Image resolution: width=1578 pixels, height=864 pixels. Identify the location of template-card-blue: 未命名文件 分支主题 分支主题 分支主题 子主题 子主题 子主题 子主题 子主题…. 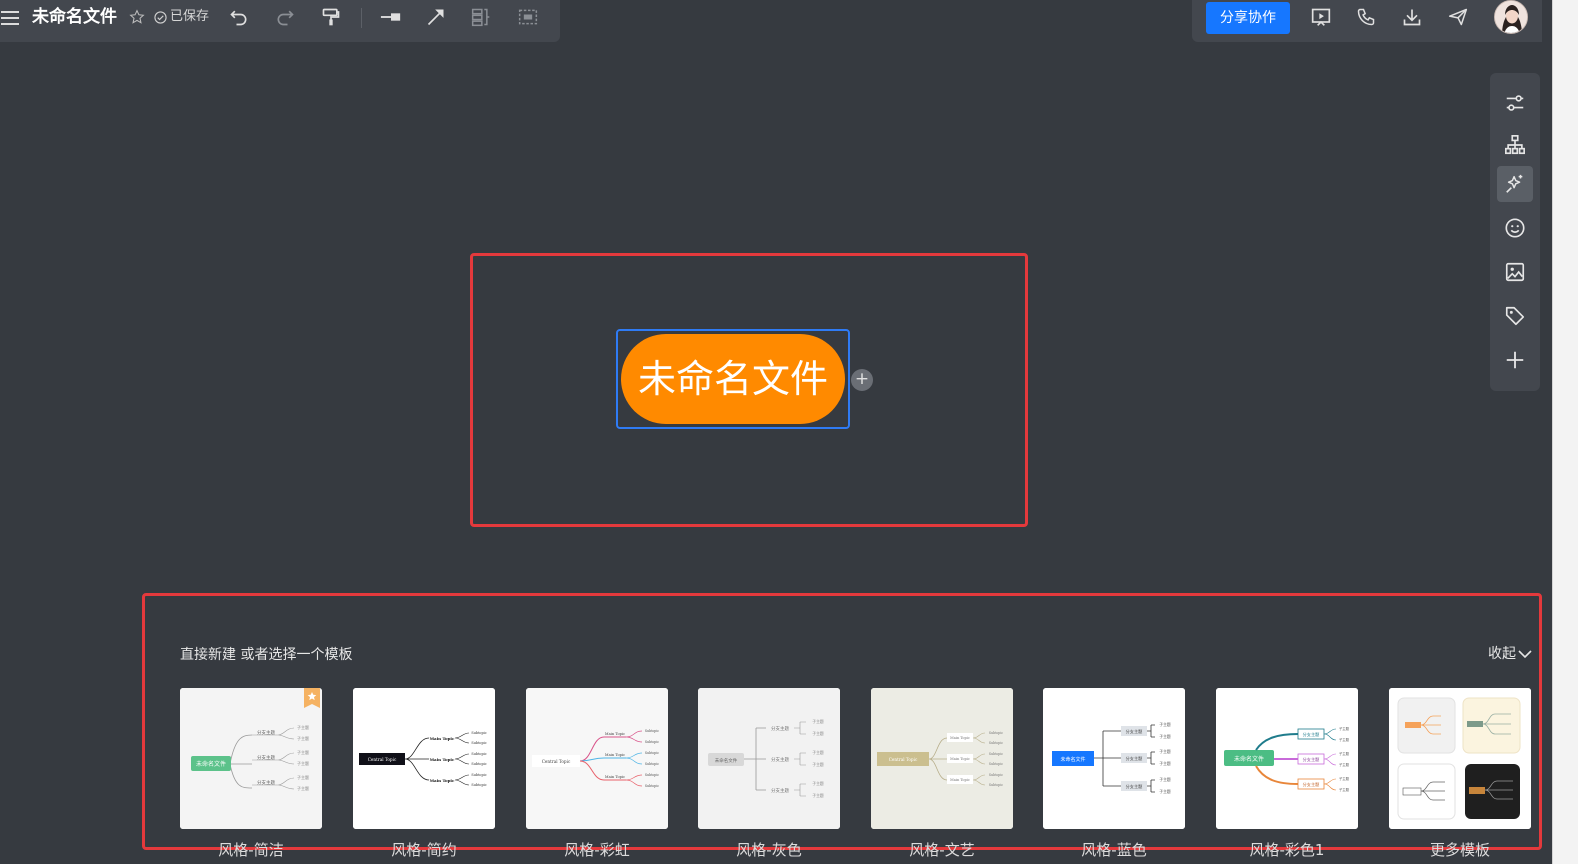
(1114, 758).